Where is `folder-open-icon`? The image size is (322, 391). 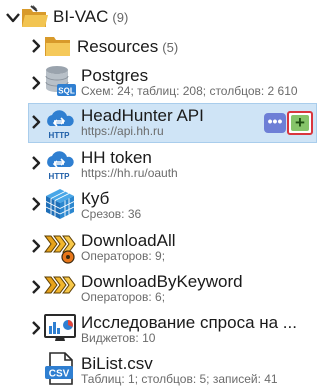 folder-open-icon is located at coordinates (35, 17).